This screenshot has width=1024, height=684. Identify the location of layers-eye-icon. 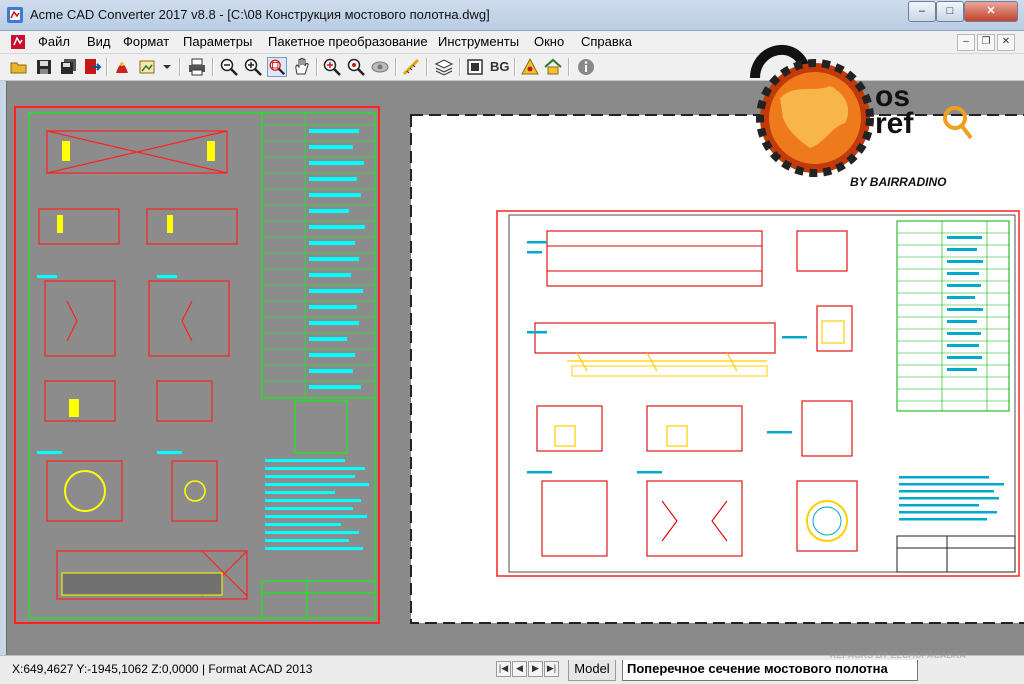
(380, 67).